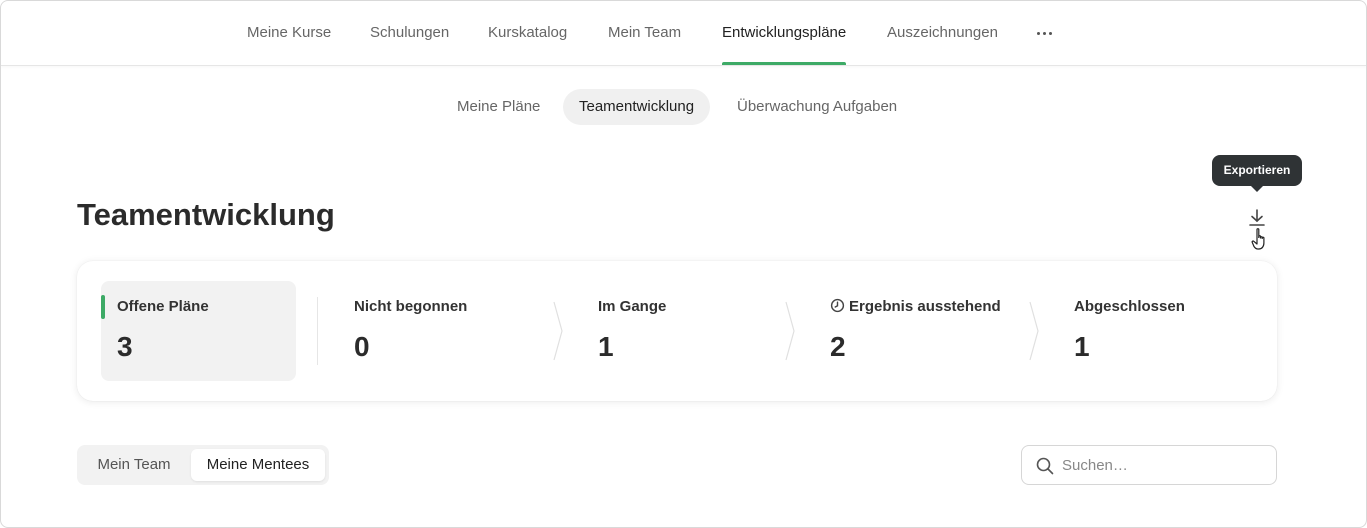 The height and width of the screenshot is (528, 1367). What do you see at coordinates (317, 331) in the screenshot?
I see `divider` at bounding box center [317, 331].